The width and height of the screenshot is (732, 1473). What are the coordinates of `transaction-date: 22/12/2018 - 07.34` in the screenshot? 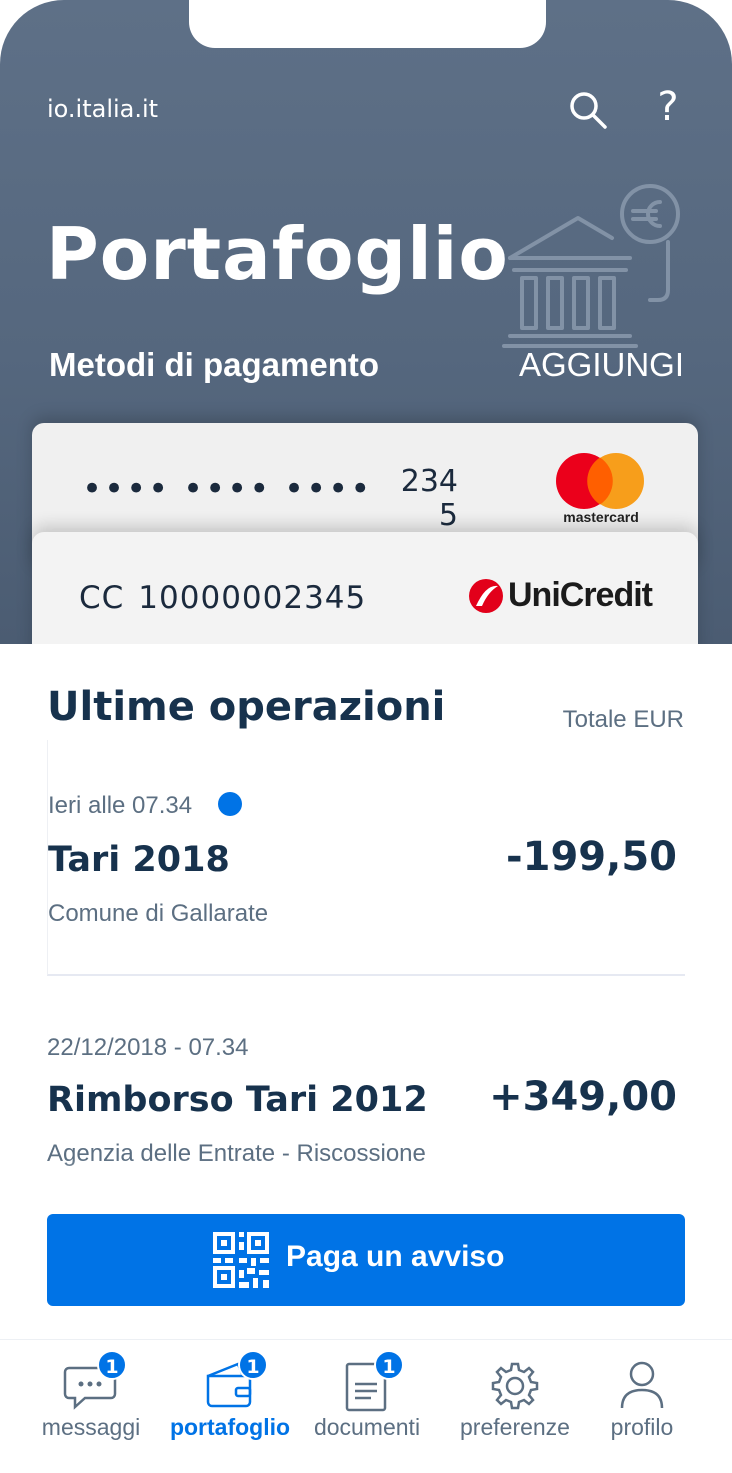 It's located at (148, 1047).